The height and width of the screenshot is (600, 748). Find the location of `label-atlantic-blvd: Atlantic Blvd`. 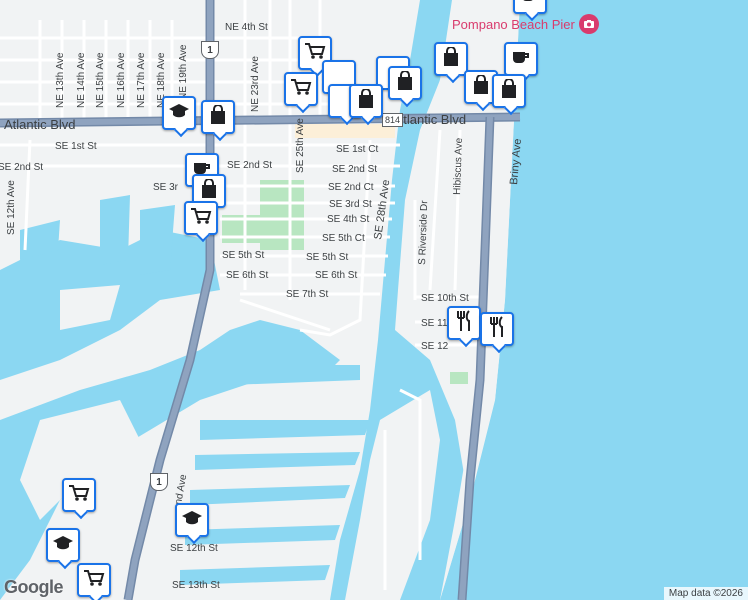

label-atlantic-blvd: Atlantic Blvd is located at coordinates (40, 124).